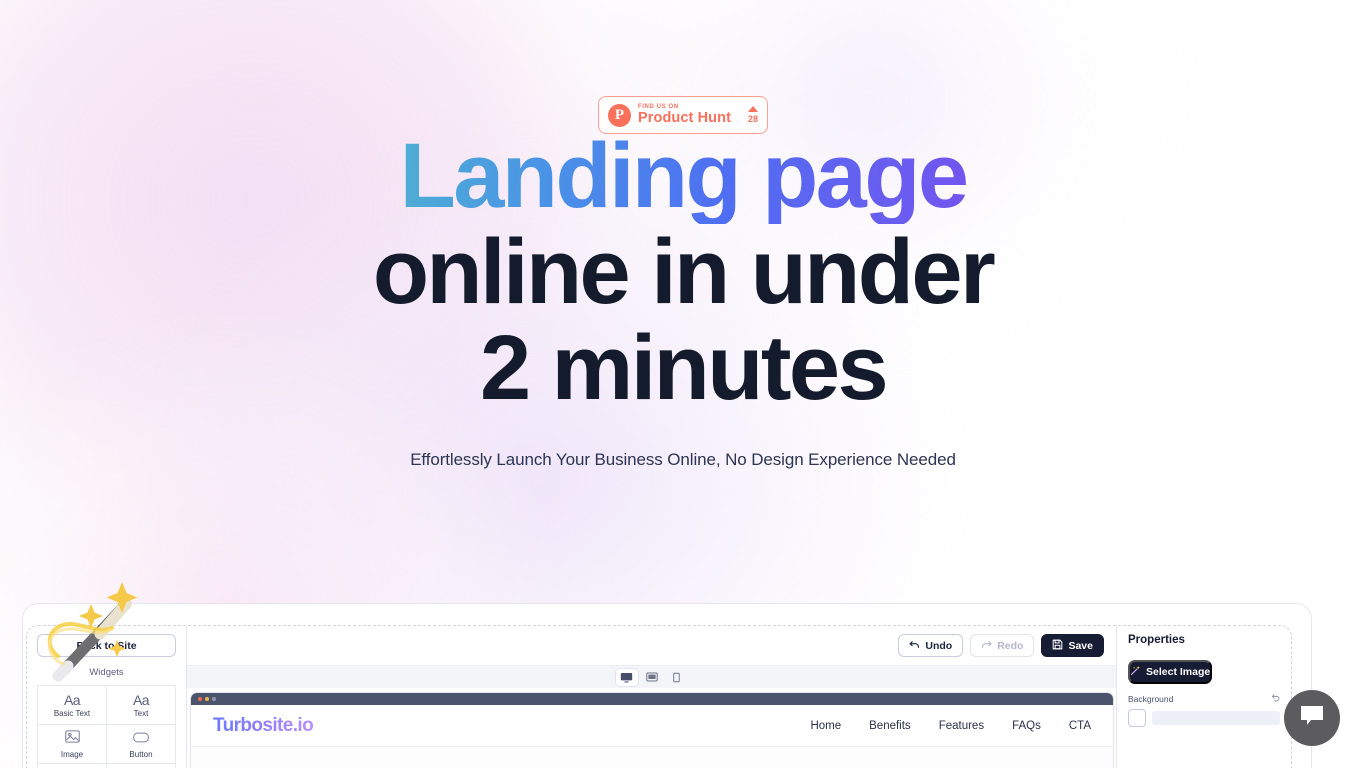 The image size is (1366, 768). I want to click on properties-title: Properties, so click(1156, 640).